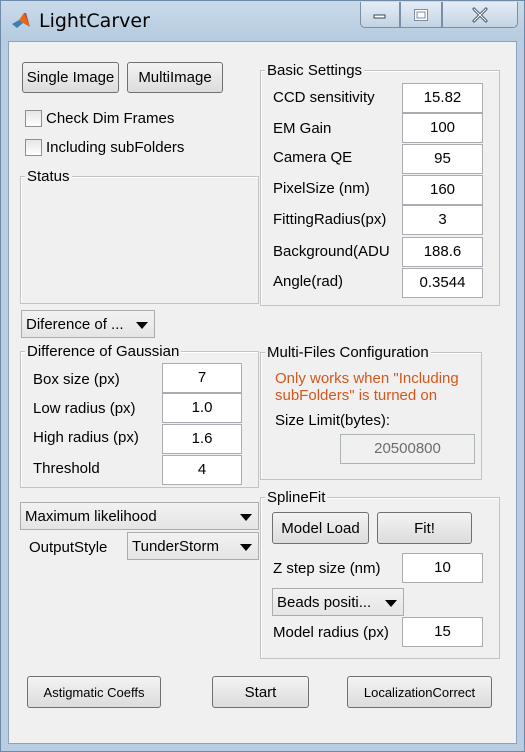  I want to click on output-style-label: OutputStyle, so click(68, 547).